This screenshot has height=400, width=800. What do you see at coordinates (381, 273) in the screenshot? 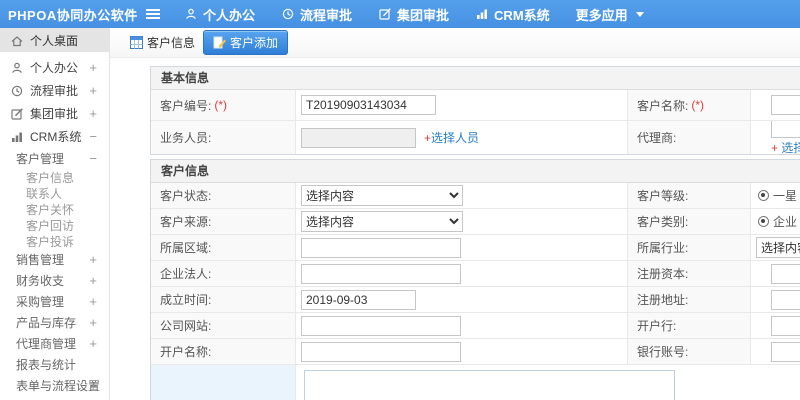
I see `legal-person-input` at bounding box center [381, 273].